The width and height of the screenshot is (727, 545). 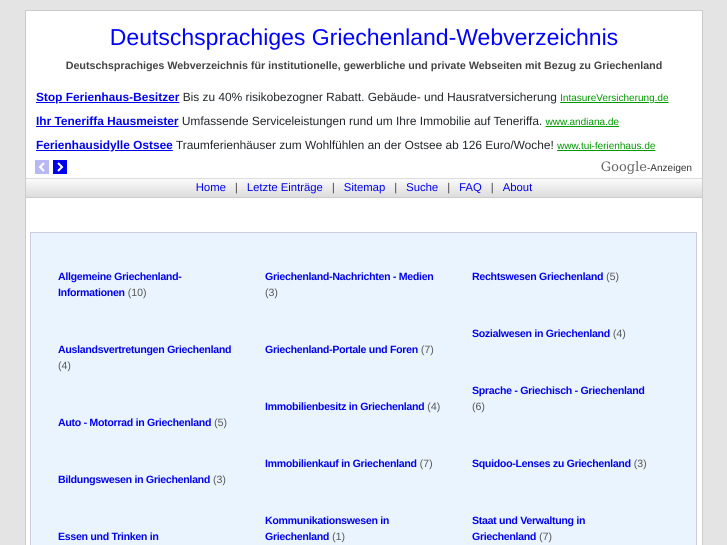 What do you see at coordinates (517, 188) in the screenshot?
I see `nav-link: About` at bounding box center [517, 188].